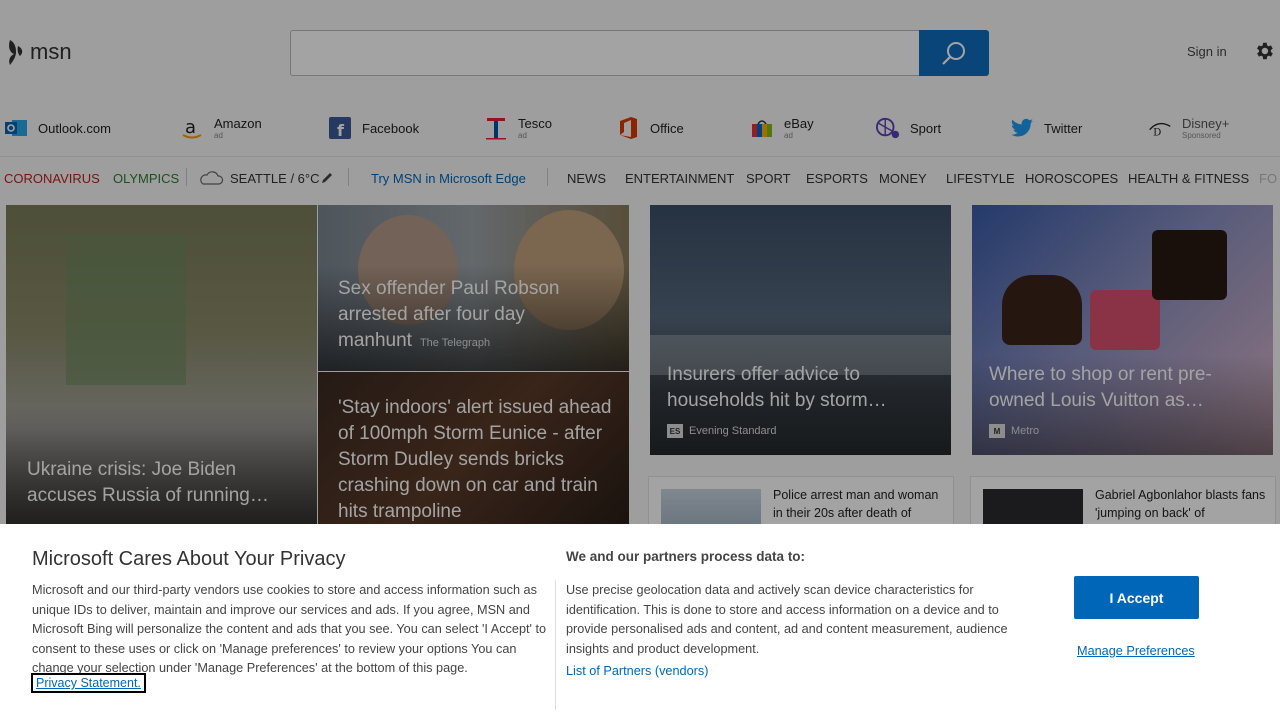 The height and width of the screenshot is (720, 1280). What do you see at coordinates (88, 683) in the screenshot?
I see `privacy-statement-link: Privacy Statement.` at bounding box center [88, 683].